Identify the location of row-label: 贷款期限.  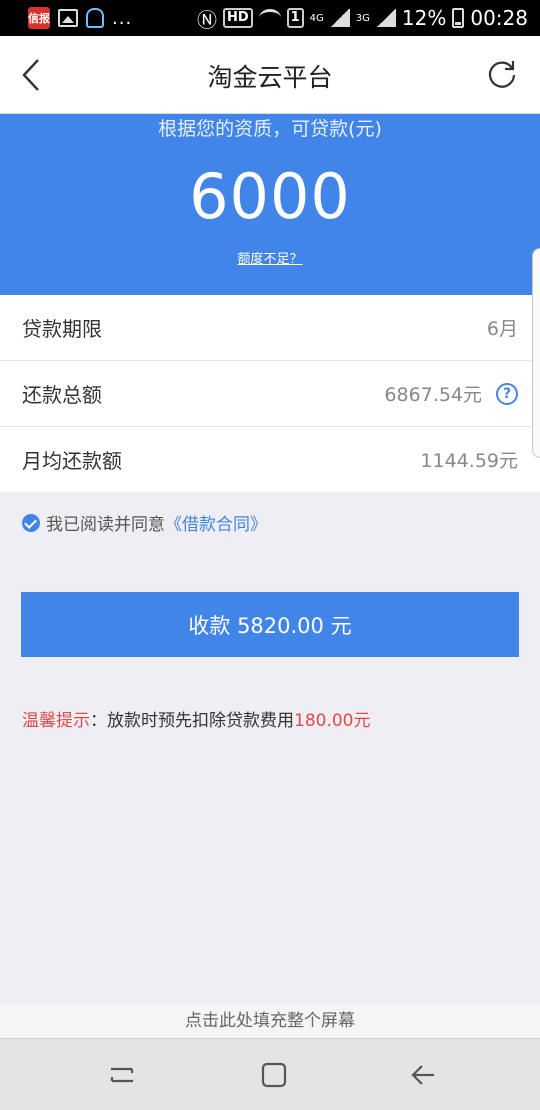
(62, 329).